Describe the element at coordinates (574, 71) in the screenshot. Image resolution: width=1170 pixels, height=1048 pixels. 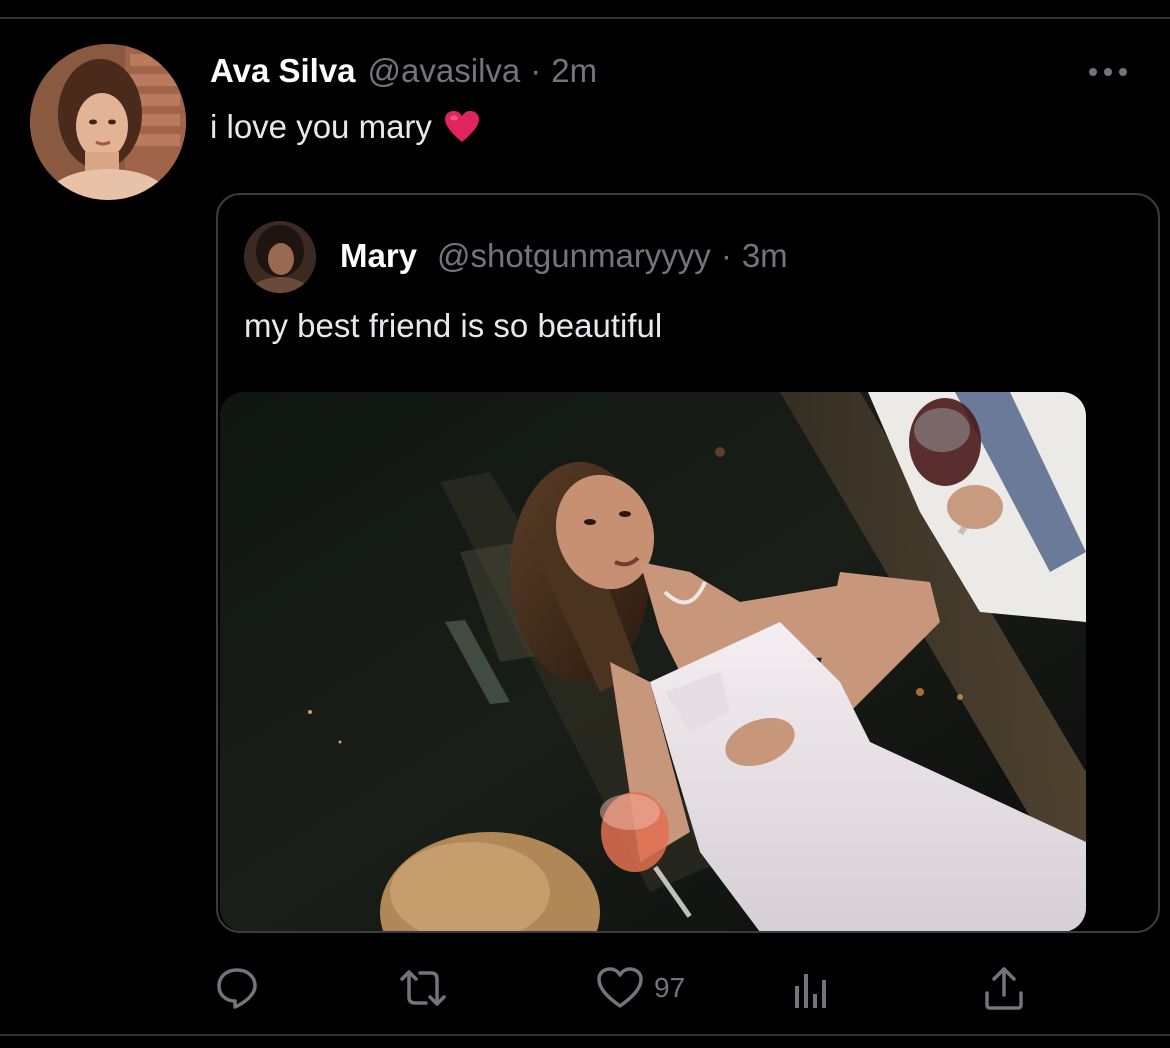
I see `tweet-timestamp: 2m` at that location.